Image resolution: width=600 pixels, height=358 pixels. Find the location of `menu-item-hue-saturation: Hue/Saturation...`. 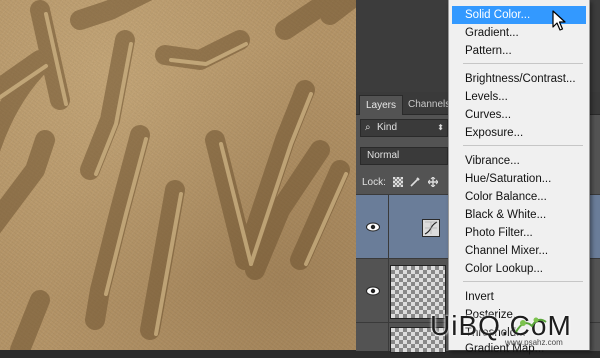

menu-item-hue-saturation: Hue/Saturation... is located at coordinates (519, 179).